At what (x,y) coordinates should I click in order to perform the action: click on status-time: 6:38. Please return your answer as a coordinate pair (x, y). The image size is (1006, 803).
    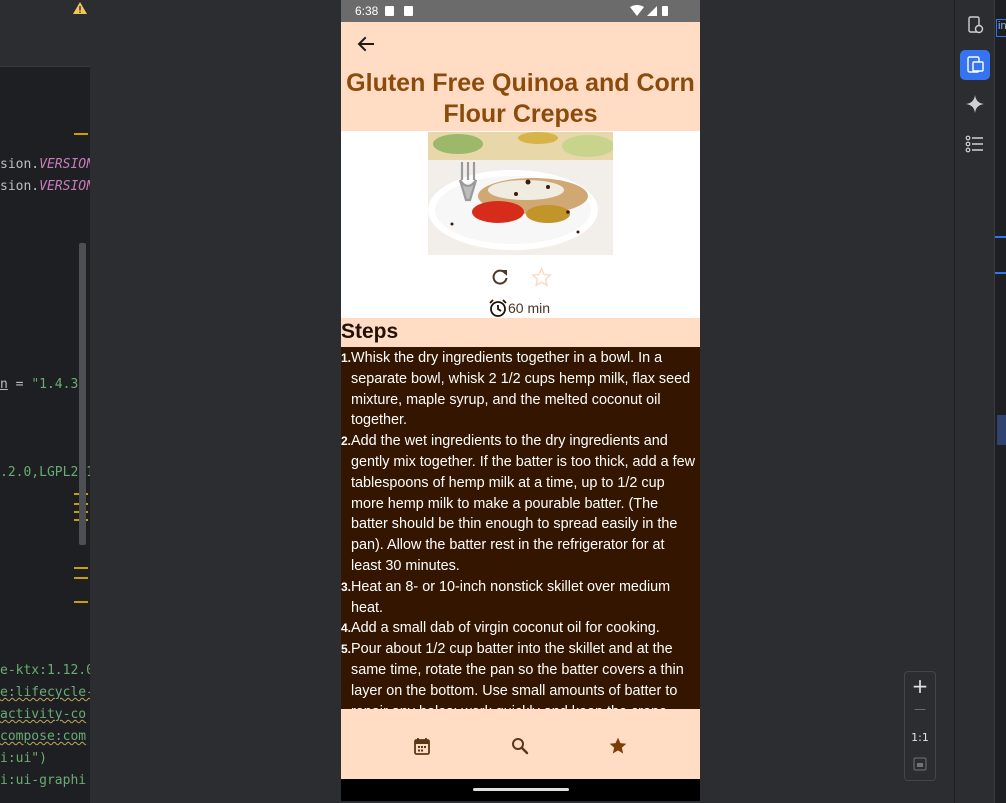
    Looking at the image, I should click on (367, 11).